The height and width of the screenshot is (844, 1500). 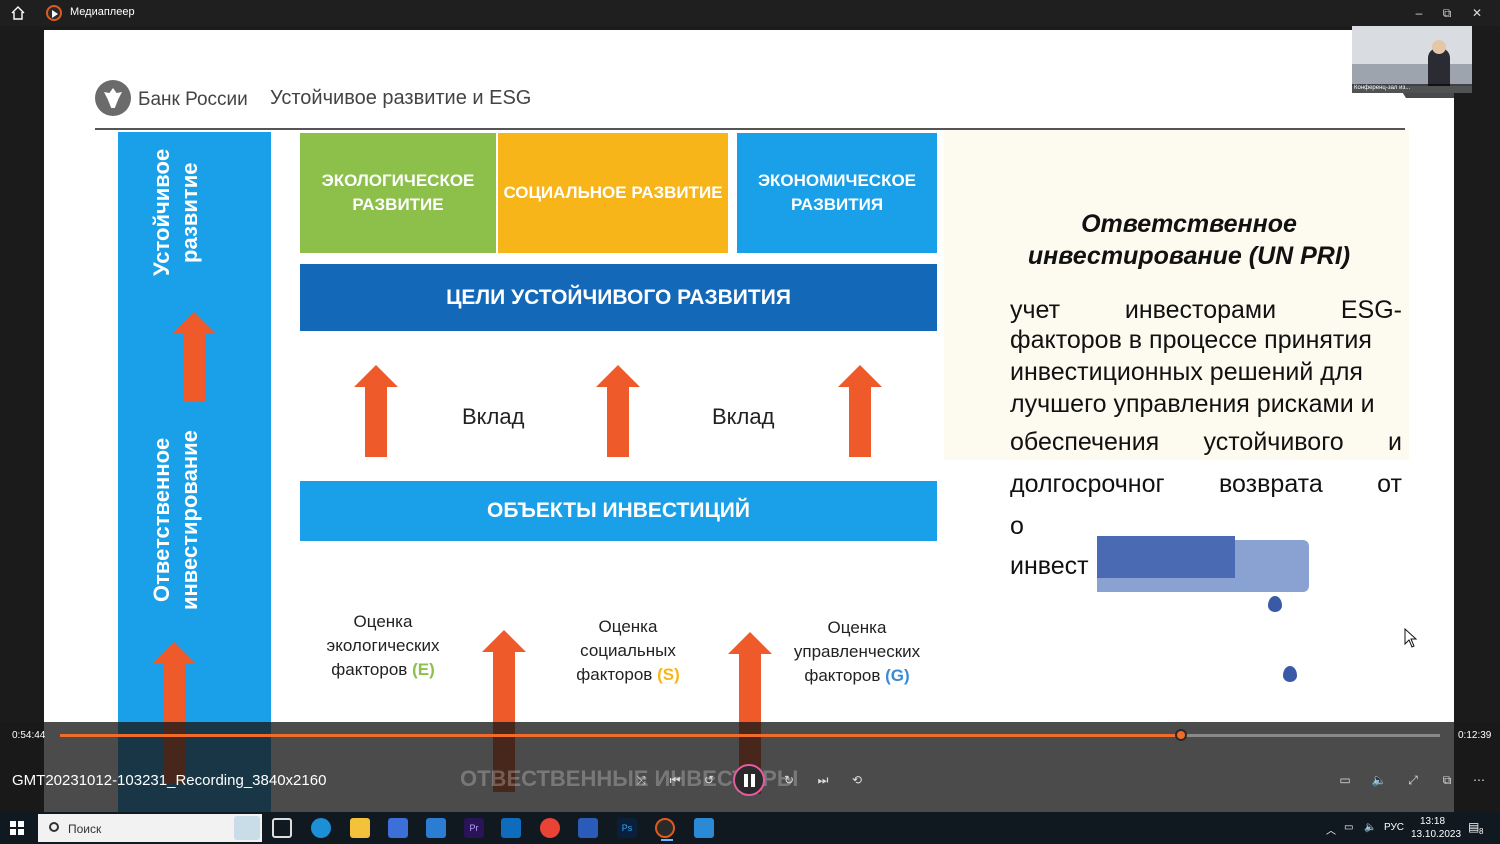 I want to click on search-icon, so click(x=54, y=827).